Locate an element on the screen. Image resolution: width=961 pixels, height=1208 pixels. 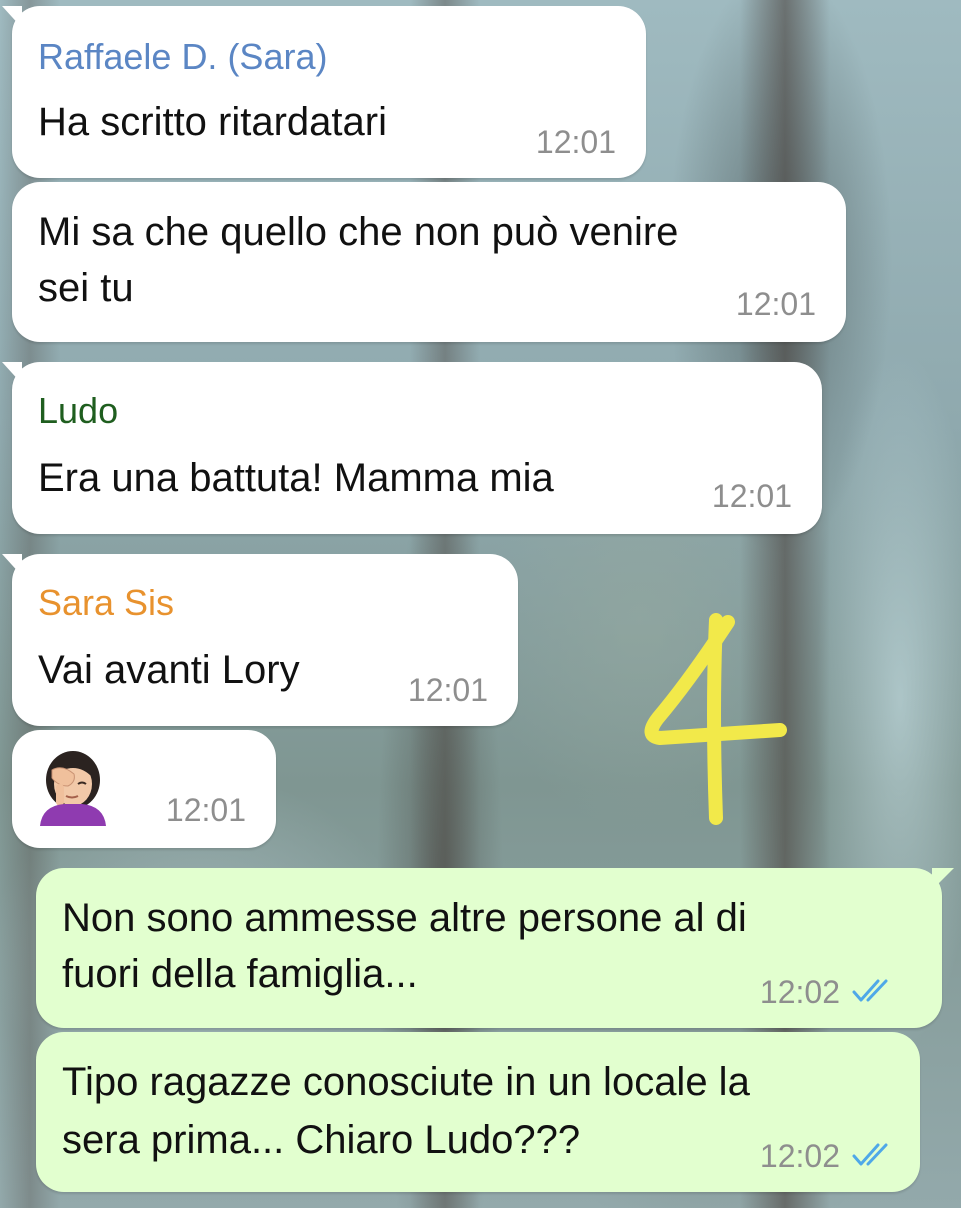
message-text: Mi sa che quello che non può venire is located at coordinates (358, 232).